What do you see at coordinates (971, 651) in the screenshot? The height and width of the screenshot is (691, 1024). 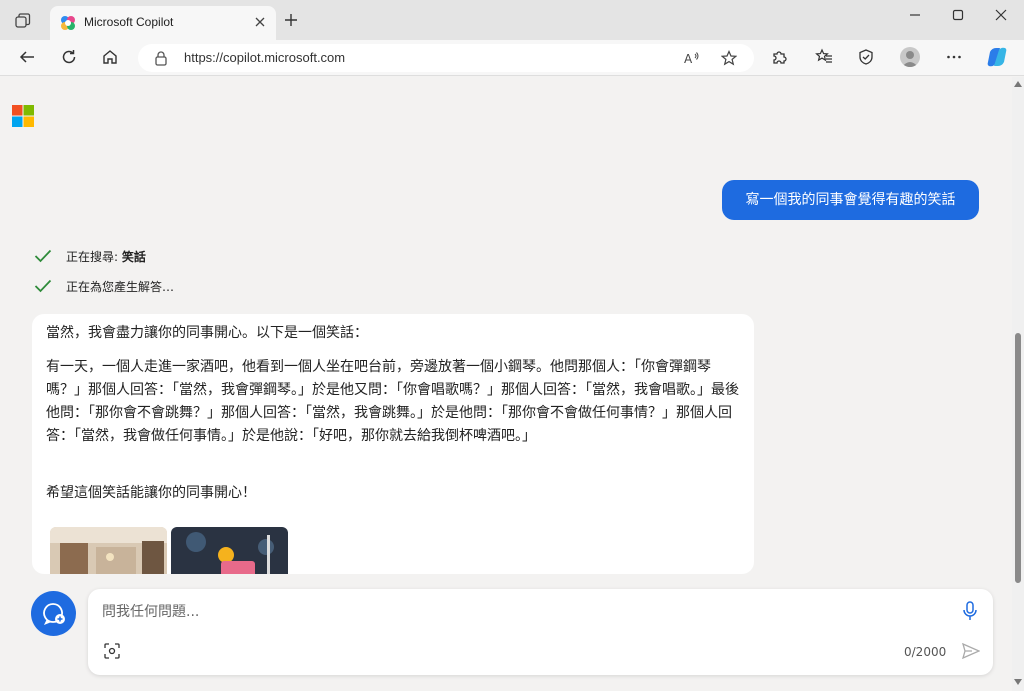 I see `send-icon` at bounding box center [971, 651].